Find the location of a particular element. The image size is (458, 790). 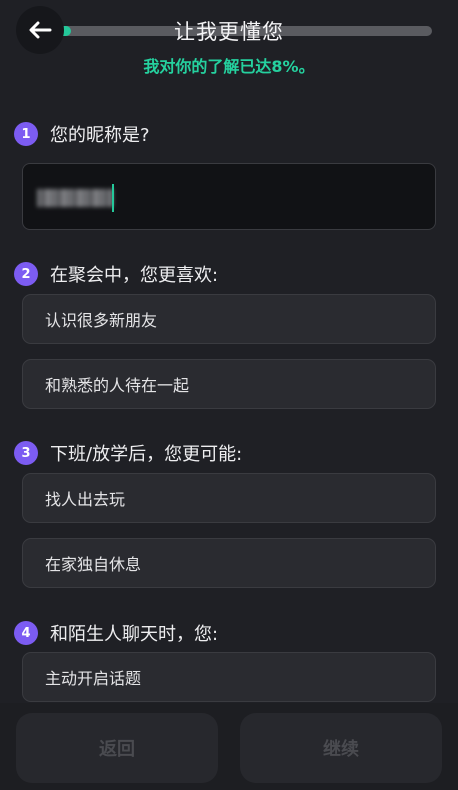

question-1-text: 您的昵称是? is located at coordinates (100, 135).